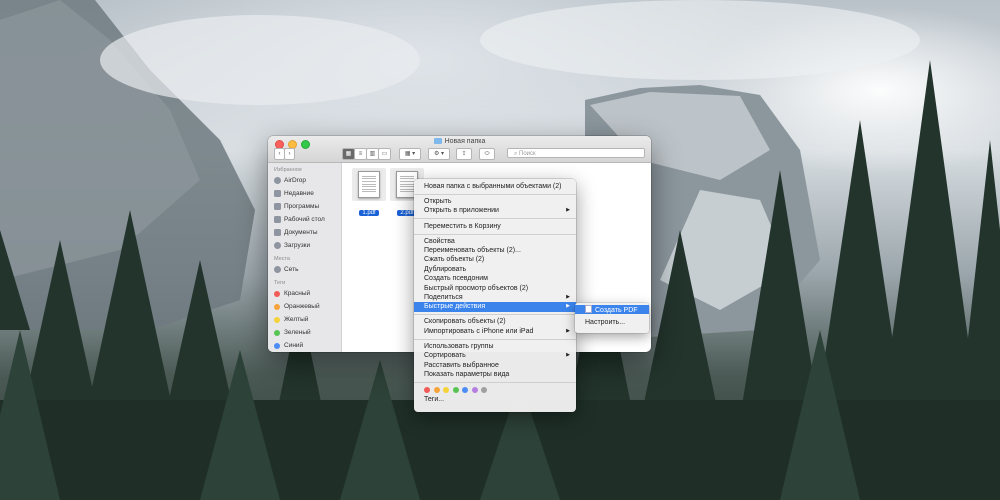 The width and height of the screenshot is (1000, 500). What do you see at coordinates (588, 309) in the screenshot?
I see `pdf-icon` at bounding box center [588, 309].